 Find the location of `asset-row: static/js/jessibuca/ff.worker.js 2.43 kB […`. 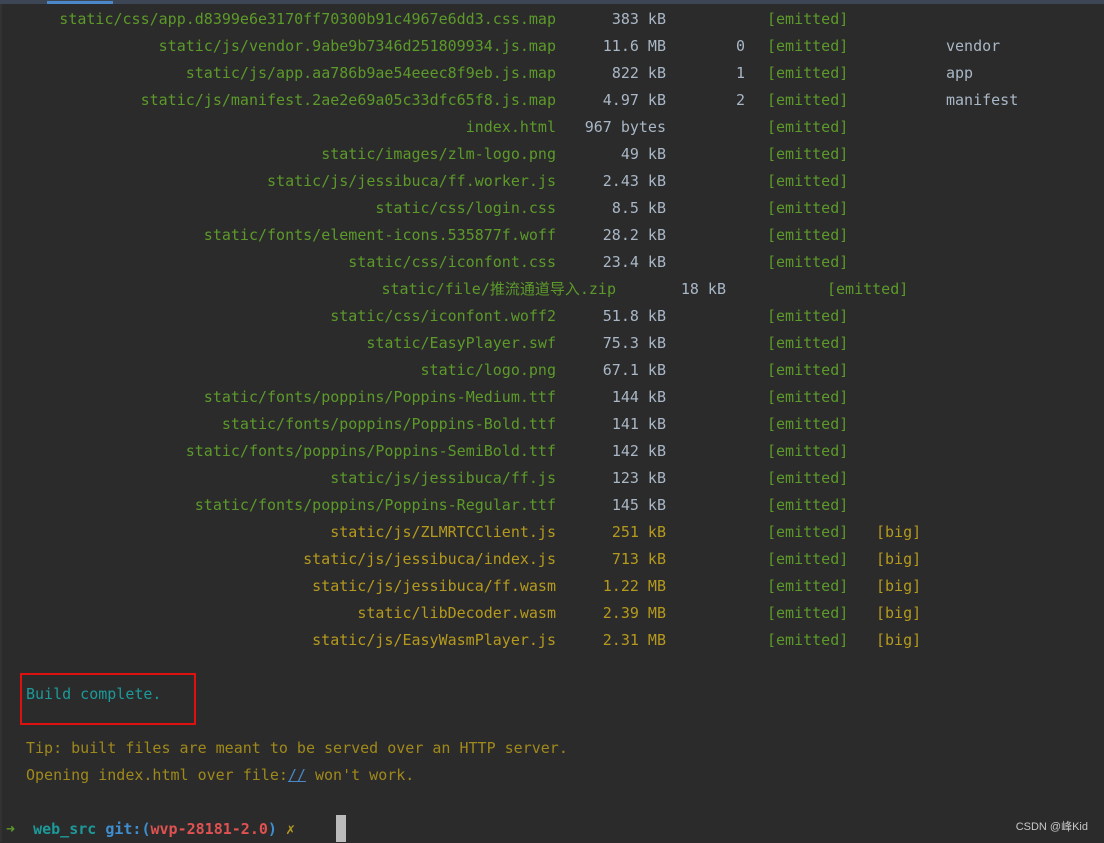

asset-row: static/js/jessibuca/ff.worker.js 2.43 kB [… is located at coordinates (552, 181).